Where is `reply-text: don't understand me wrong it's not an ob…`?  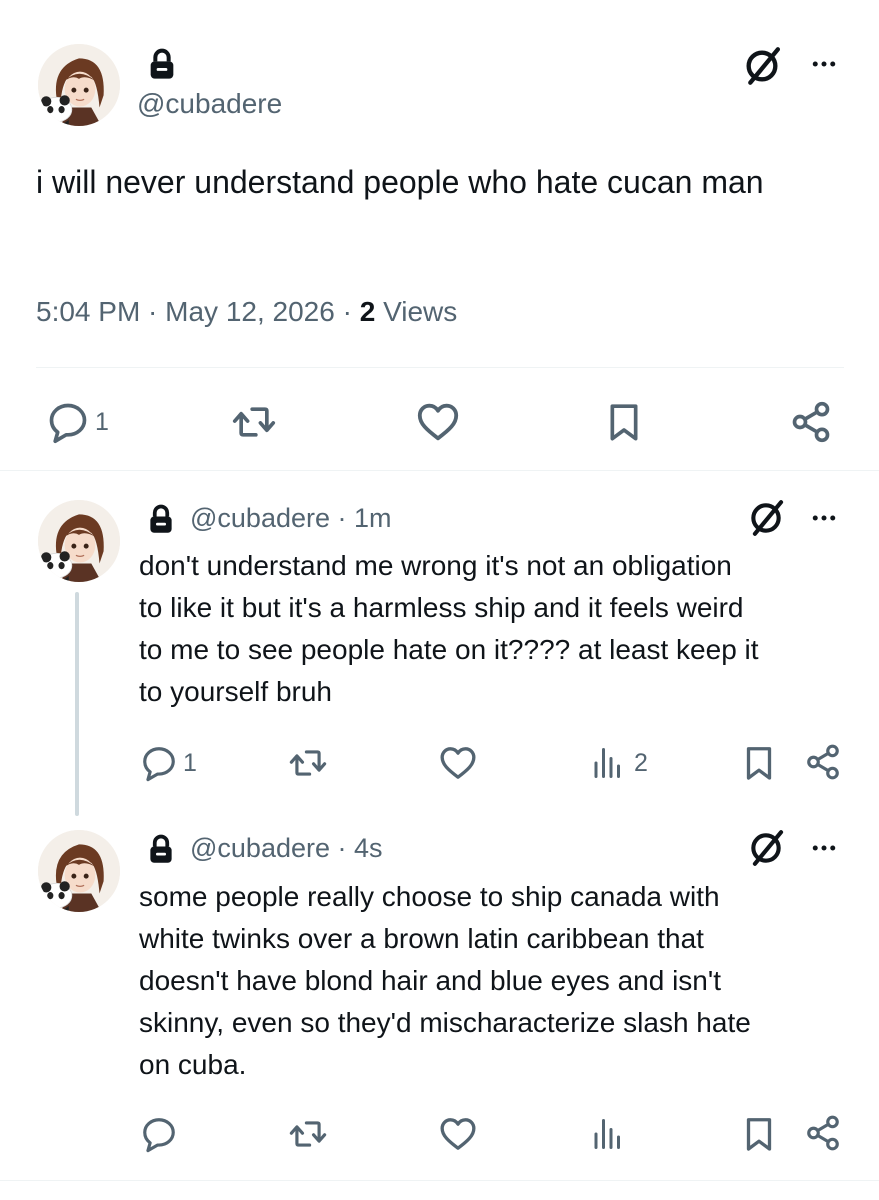 reply-text: don't understand me wrong it's not an ob… is located at coordinates (499, 629).